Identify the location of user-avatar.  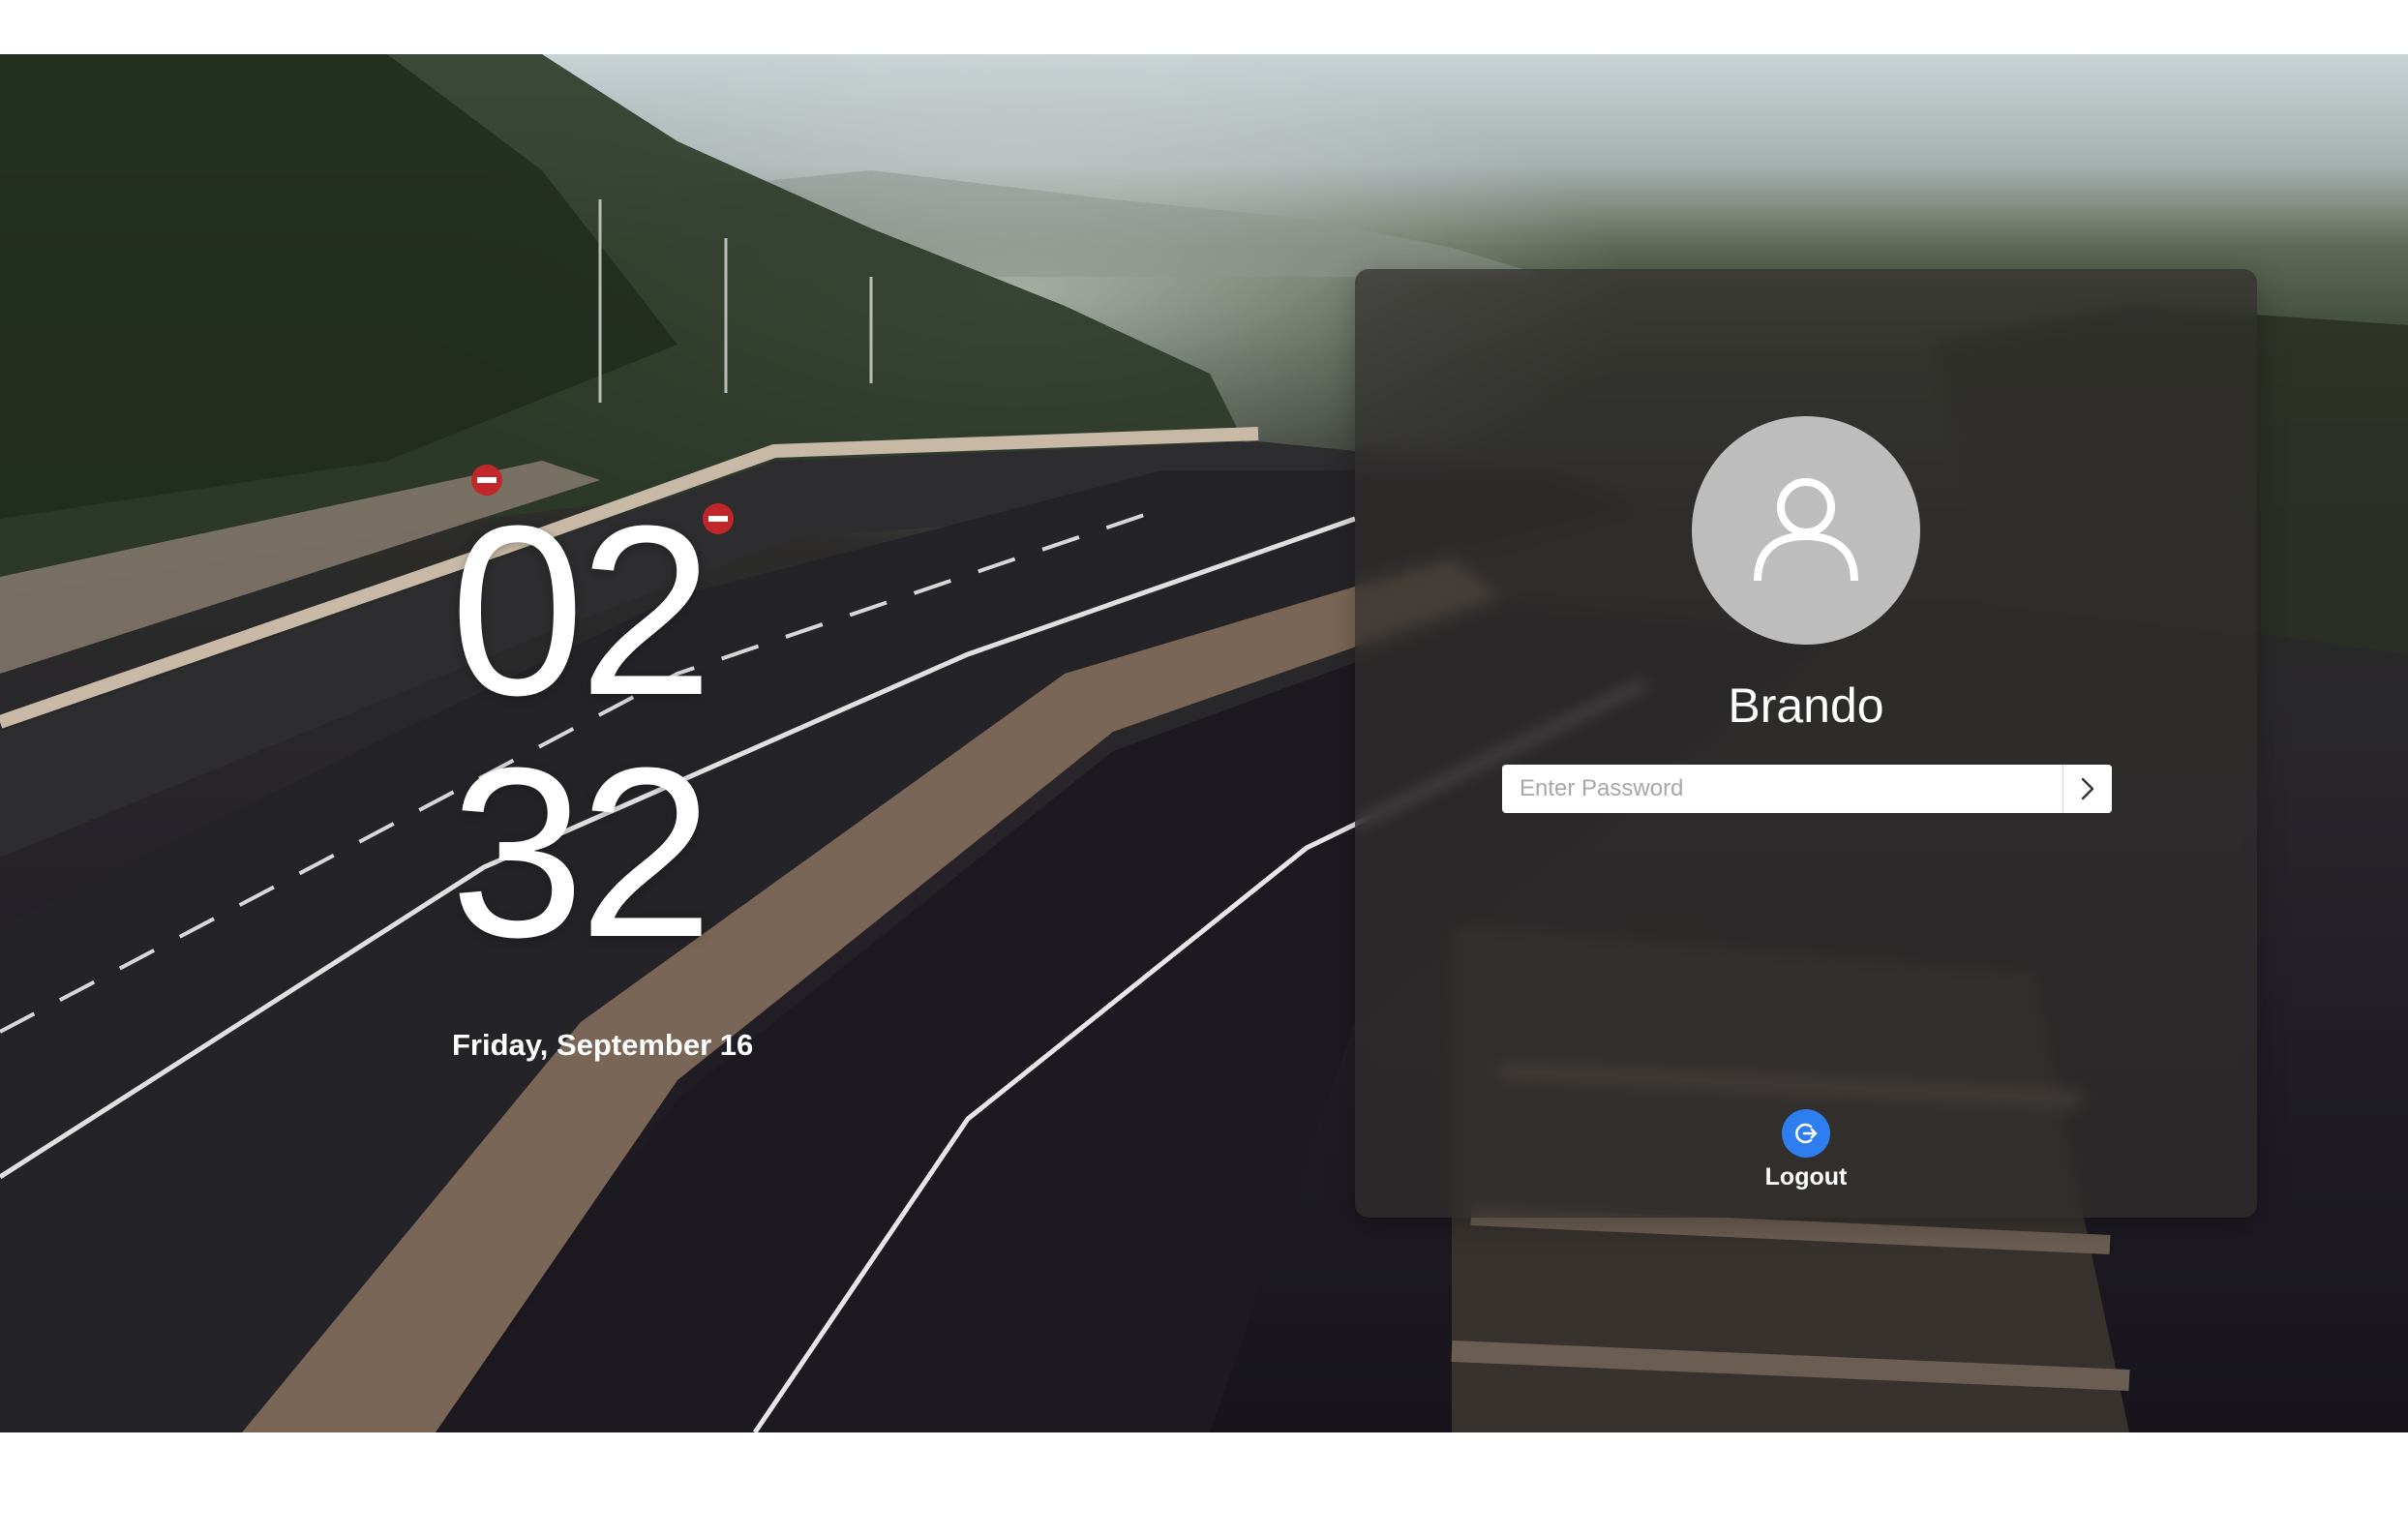
(1806, 530).